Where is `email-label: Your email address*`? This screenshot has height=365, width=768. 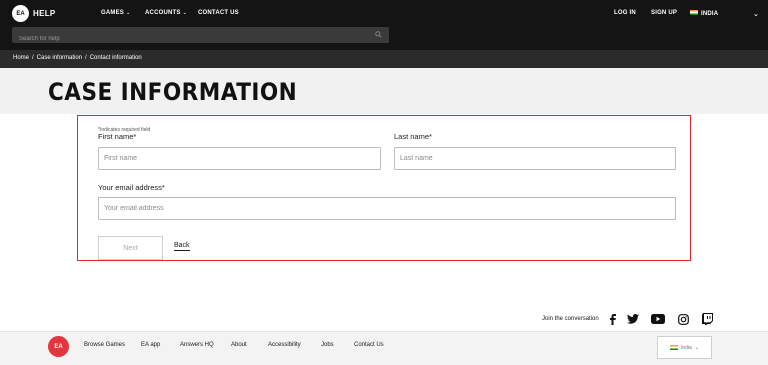
email-label: Your email address* is located at coordinates (131, 187).